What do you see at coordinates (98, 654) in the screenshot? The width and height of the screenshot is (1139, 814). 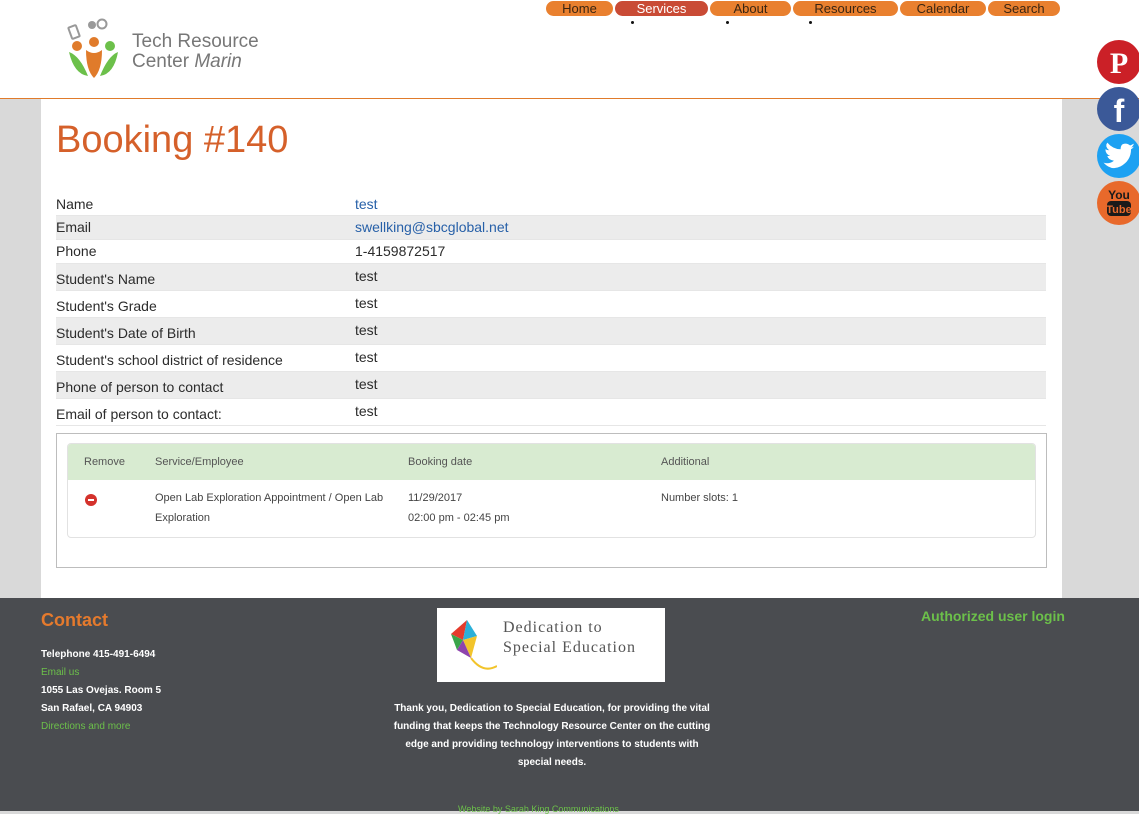 I see `contact-telephone: Telephone 415-491-6494` at bounding box center [98, 654].